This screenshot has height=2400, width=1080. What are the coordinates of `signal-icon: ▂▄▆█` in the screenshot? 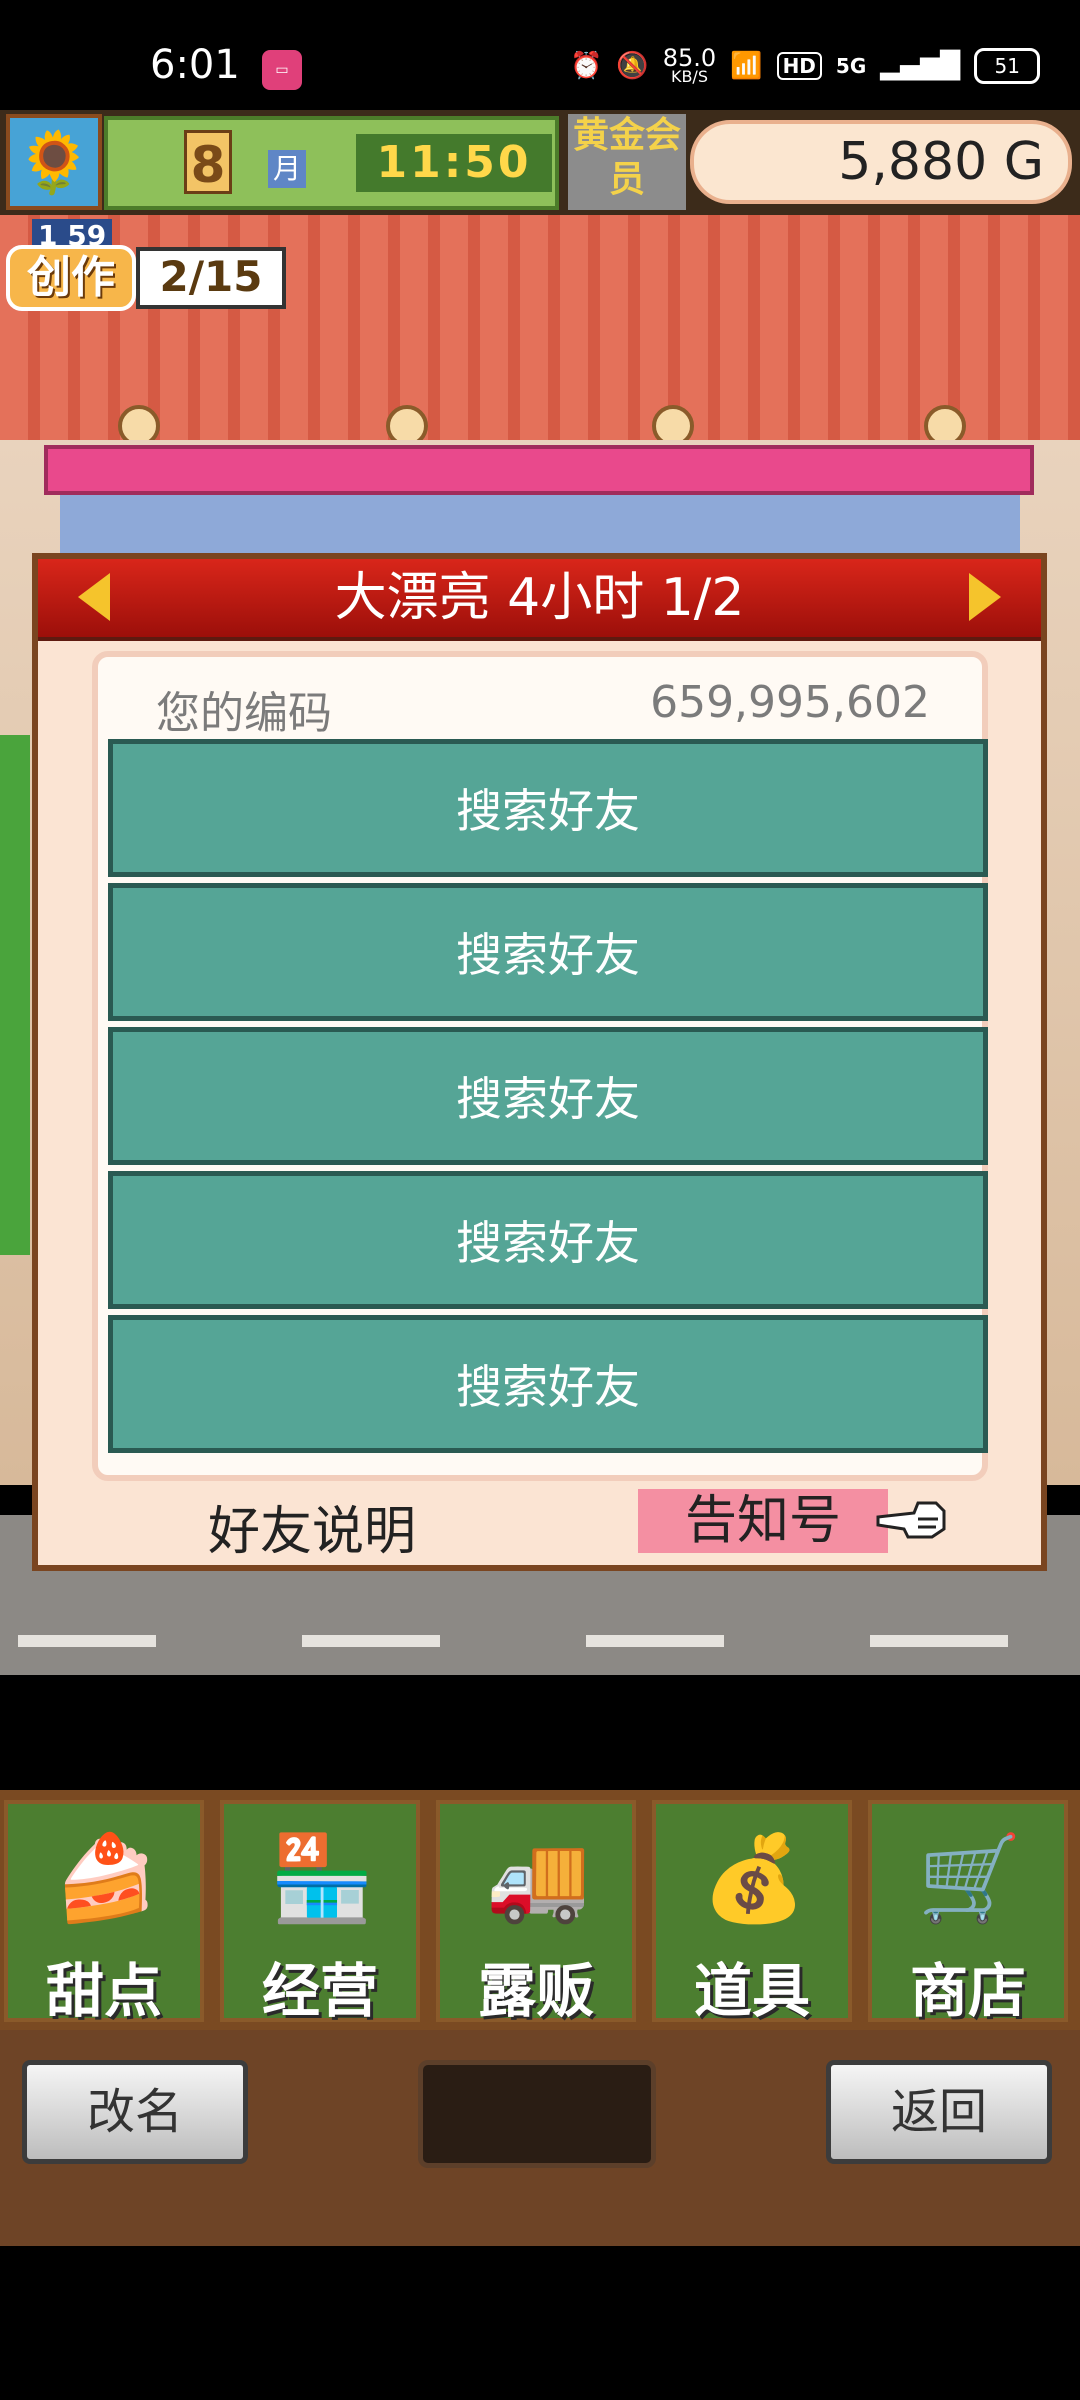 It's located at (920, 66).